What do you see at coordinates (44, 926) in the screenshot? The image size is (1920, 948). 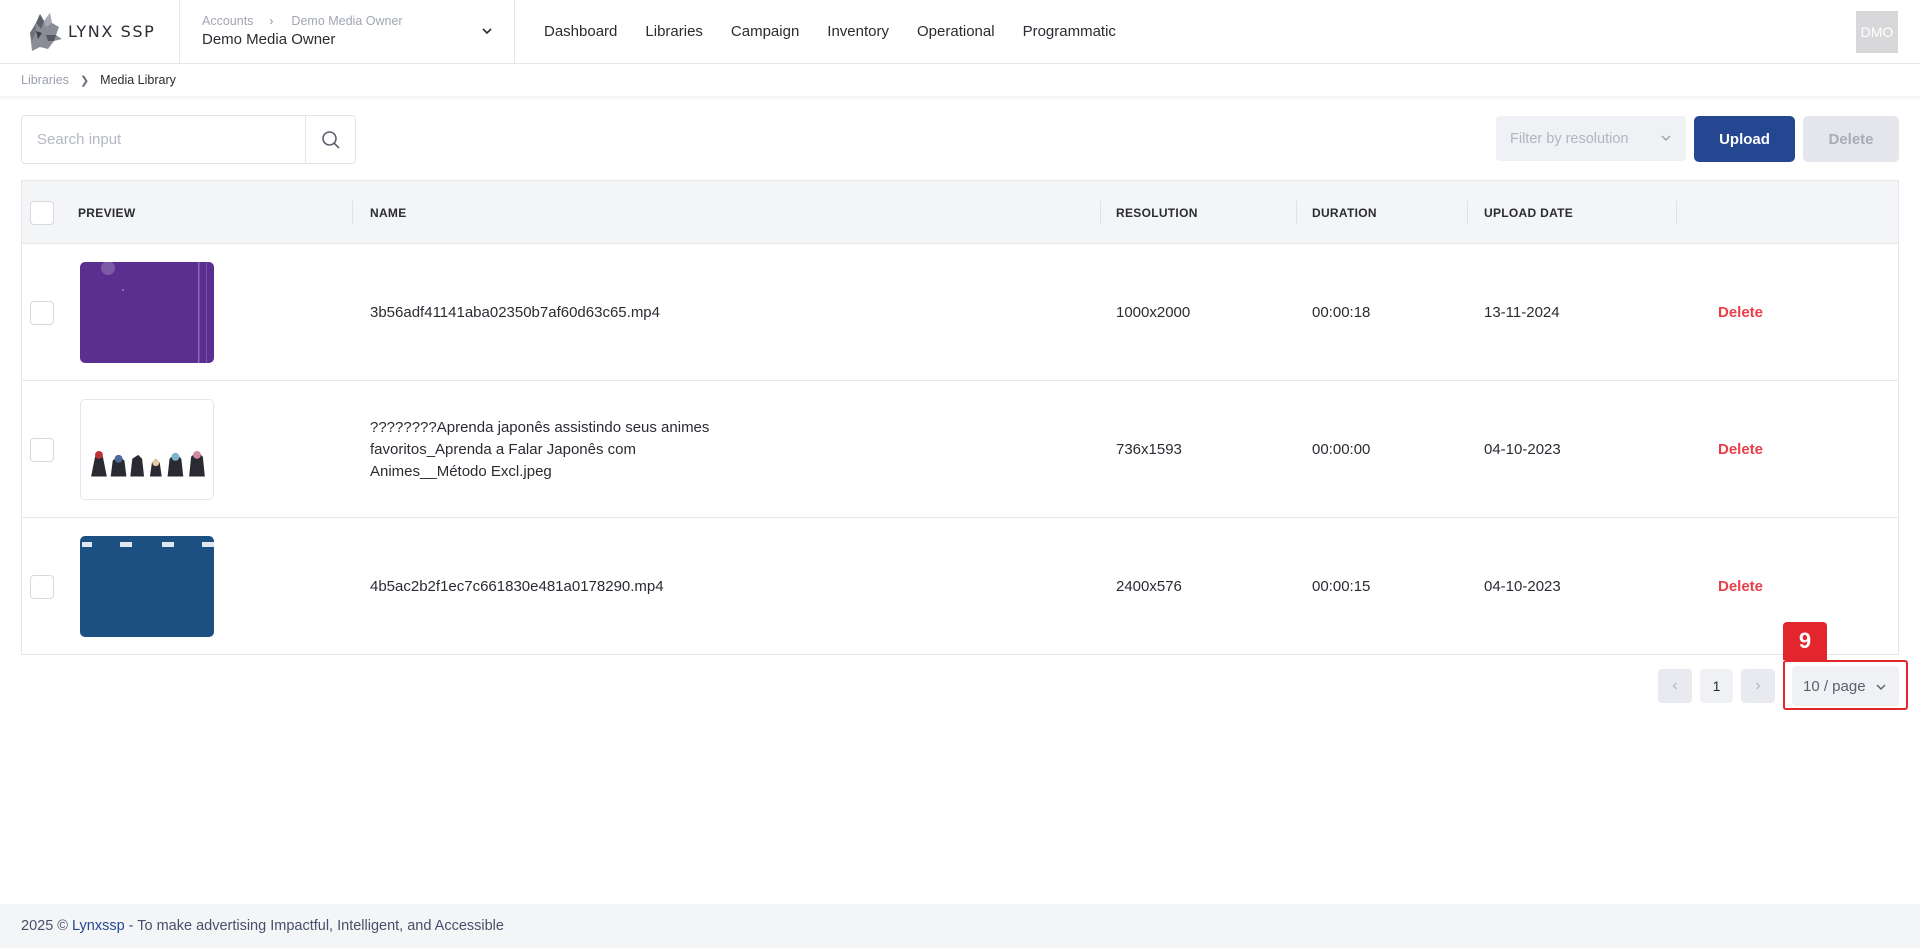 I see `footer-prefix: 2025 ©` at bounding box center [44, 926].